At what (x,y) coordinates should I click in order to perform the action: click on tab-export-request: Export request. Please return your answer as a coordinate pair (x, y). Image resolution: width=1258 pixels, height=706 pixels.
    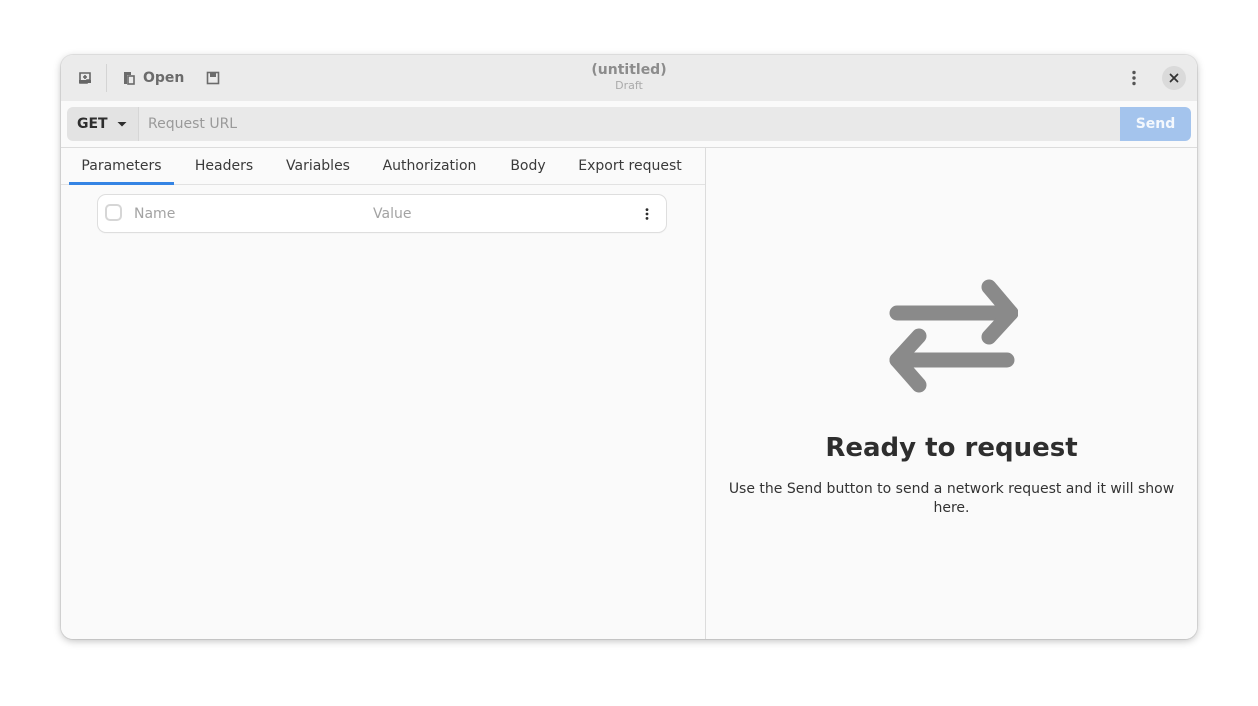
    Looking at the image, I should click on (630, 166).